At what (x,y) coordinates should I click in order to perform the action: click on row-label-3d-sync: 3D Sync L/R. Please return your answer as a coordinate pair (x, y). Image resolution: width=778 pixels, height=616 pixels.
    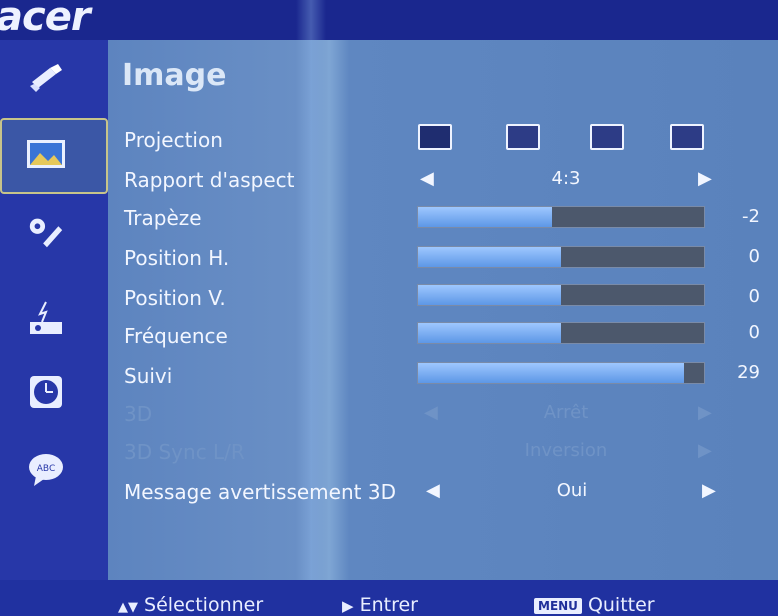
    Looking at the image, I should click on (184, 452).